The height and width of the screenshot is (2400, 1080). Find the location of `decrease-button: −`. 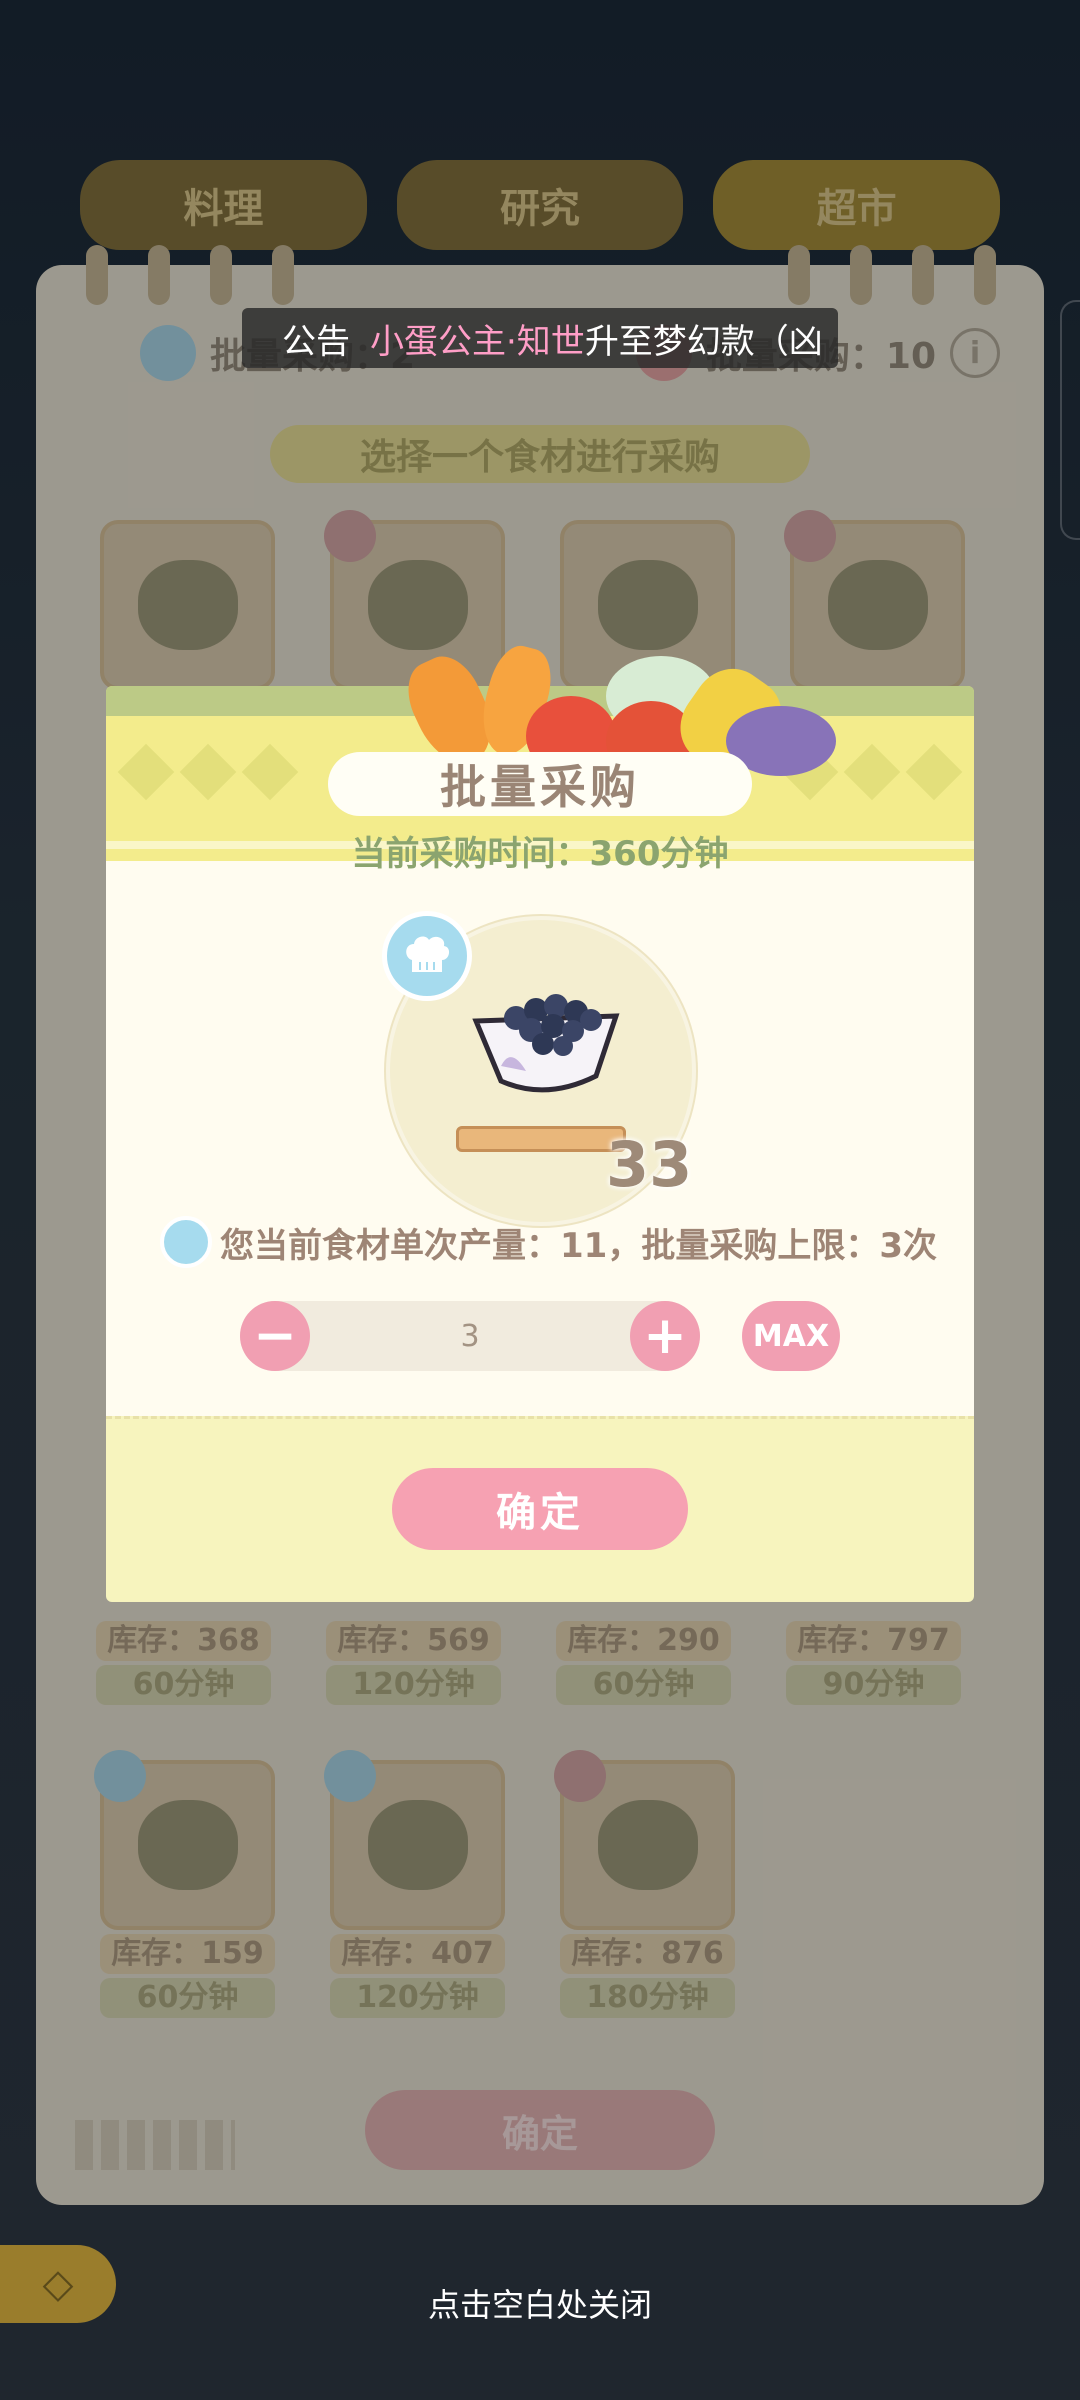

decrease-button: − is located at coordinates (275, 1336).